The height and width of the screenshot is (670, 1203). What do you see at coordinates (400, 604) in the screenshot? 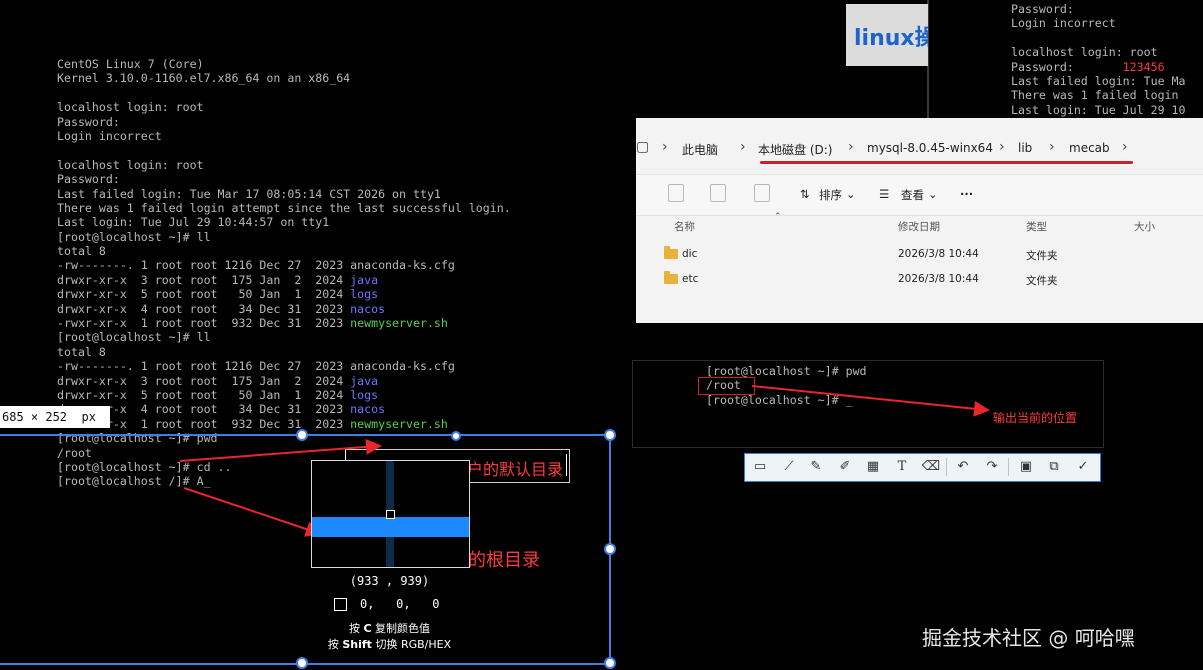
I see `color-value: 0, 0, 0` at bounding box center [400, 604].